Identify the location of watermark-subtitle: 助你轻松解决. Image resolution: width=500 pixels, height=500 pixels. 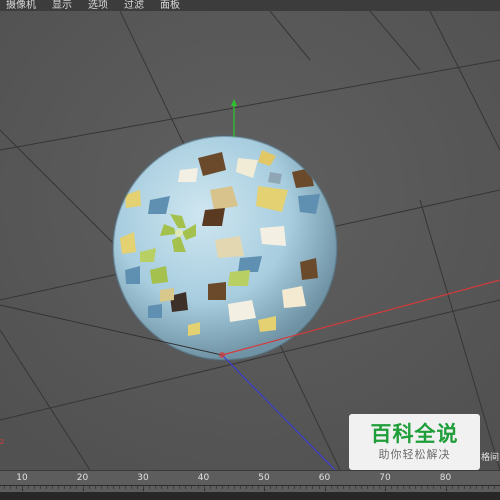
(414, 454).